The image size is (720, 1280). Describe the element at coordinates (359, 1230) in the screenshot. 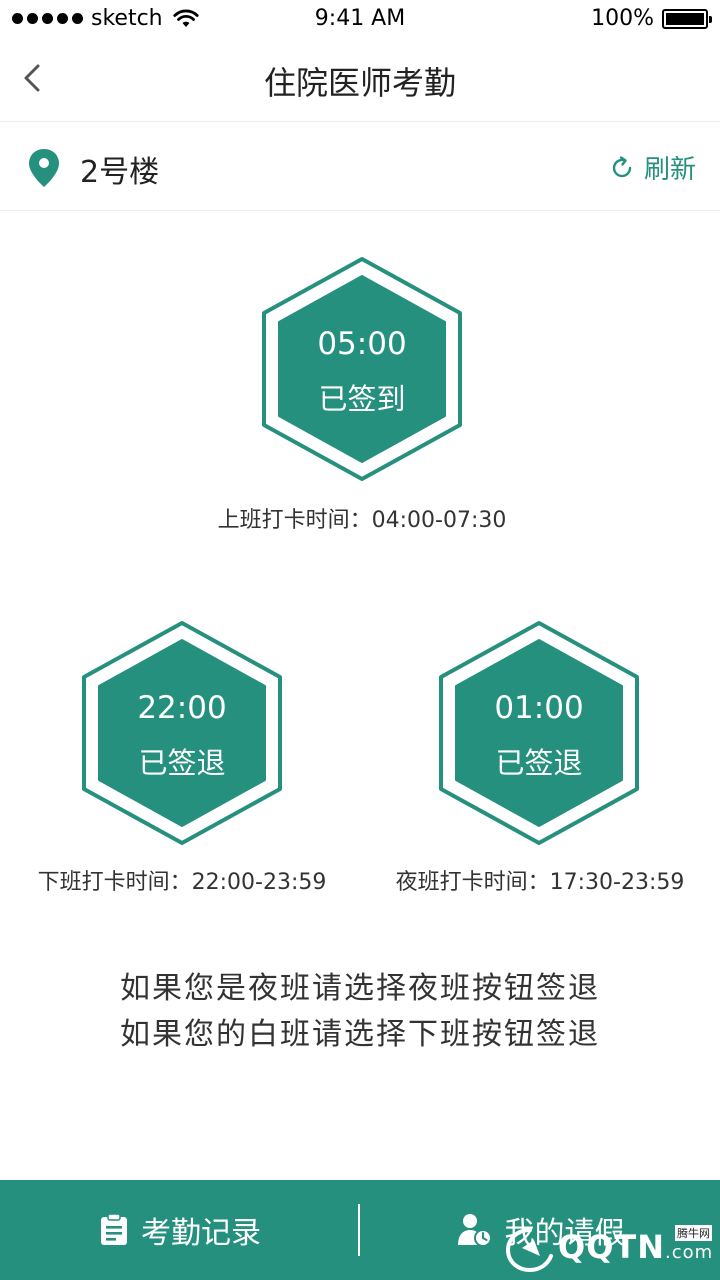

I see `tab-divider` at that location.